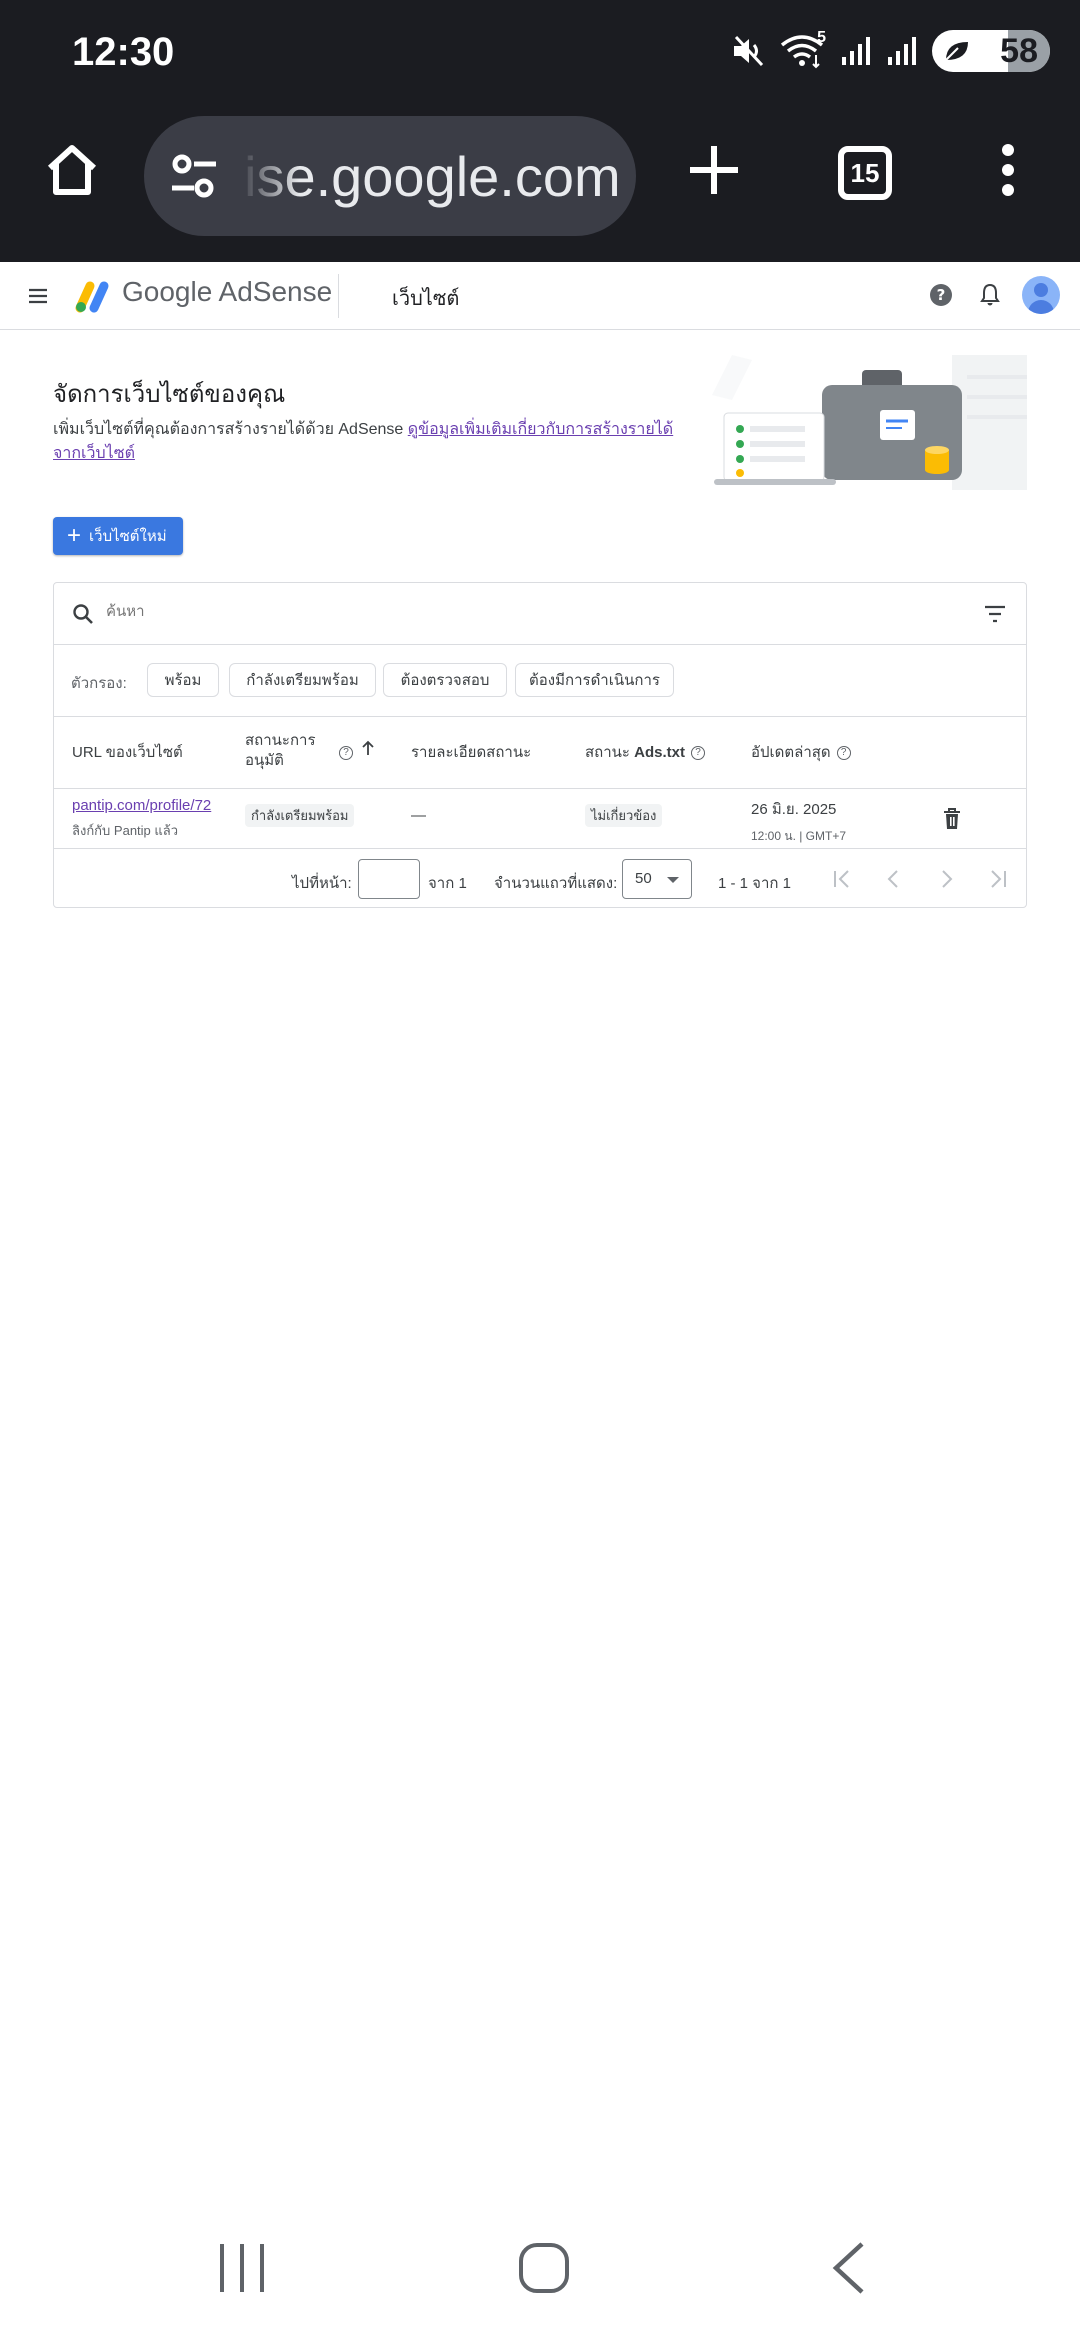 The height and width of the screenshot is (2340, 1080). Describe the element at coordinates (946, 881) in the screenshot. I see `next-page-icon` at that location.